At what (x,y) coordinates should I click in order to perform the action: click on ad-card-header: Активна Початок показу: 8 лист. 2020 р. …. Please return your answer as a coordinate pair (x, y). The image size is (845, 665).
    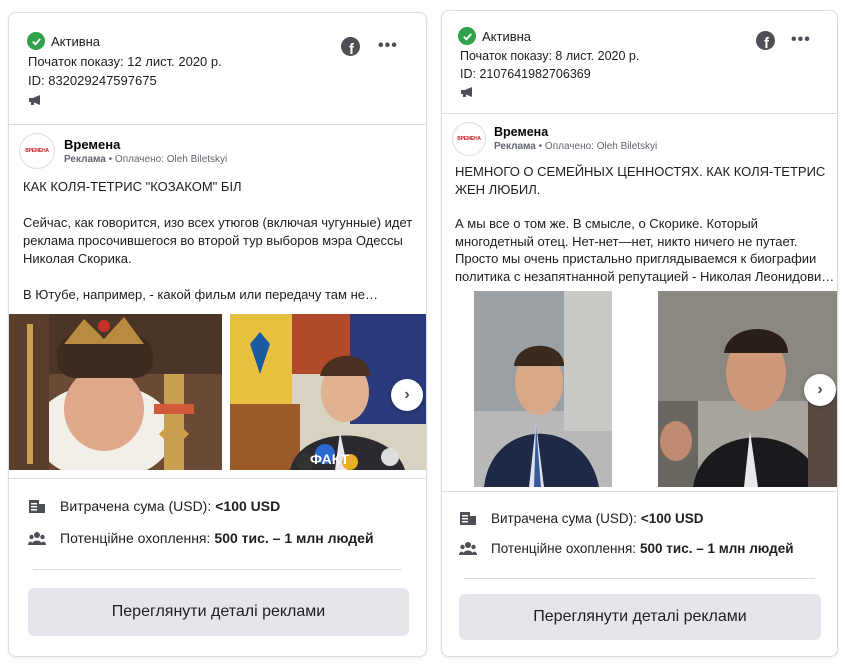
    Looking at the image, I should click on (639, 62).